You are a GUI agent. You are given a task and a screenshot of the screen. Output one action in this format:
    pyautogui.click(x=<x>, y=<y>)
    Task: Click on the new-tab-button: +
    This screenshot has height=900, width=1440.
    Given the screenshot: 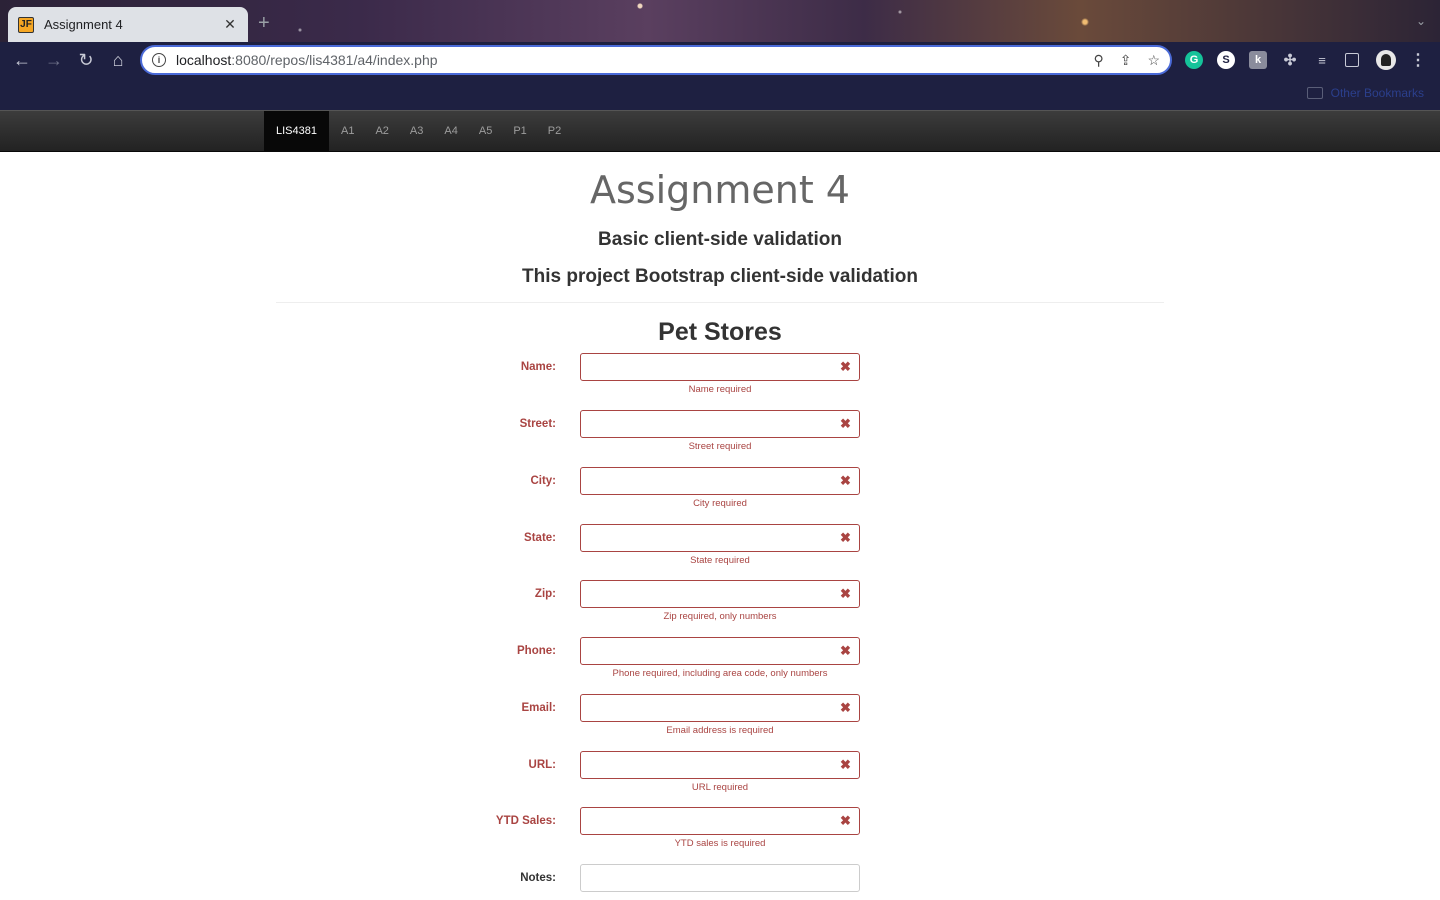 What is the action you would take?
    pyautogui.click(x=264, y=23)
    